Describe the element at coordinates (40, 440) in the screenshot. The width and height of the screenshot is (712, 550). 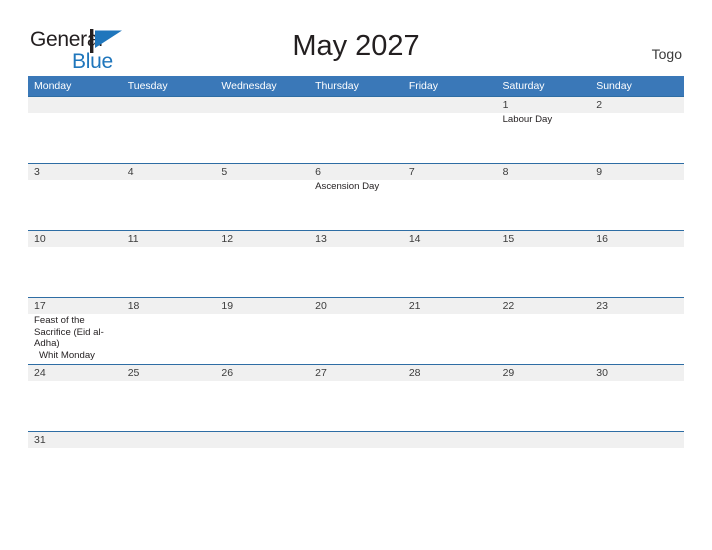
I see `day-number: 31` at that location.